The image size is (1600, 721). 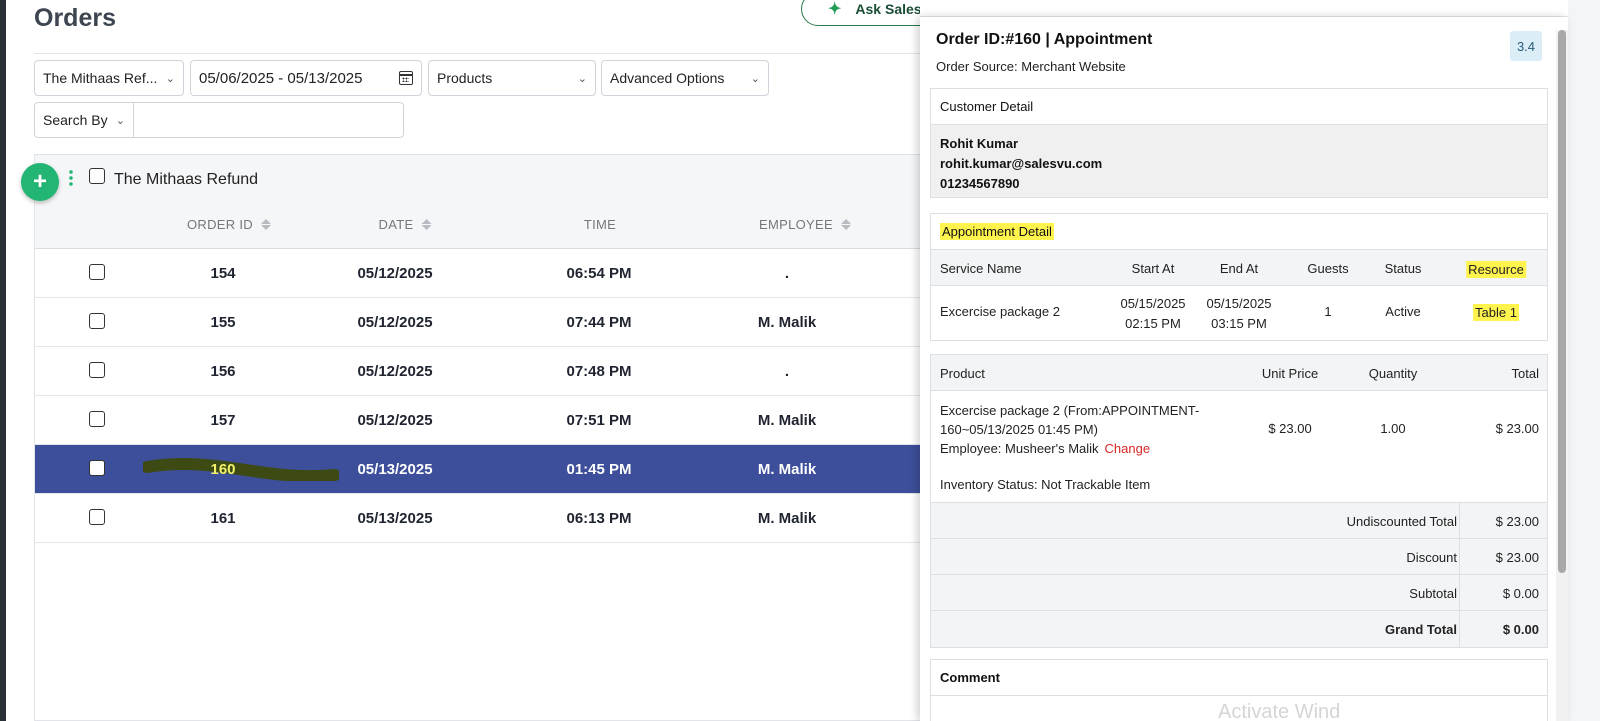 What do you see at coordinates (1328, 268) in the screenshot?
I see `col-guests: Guests` at bounding box center [1328, 268].